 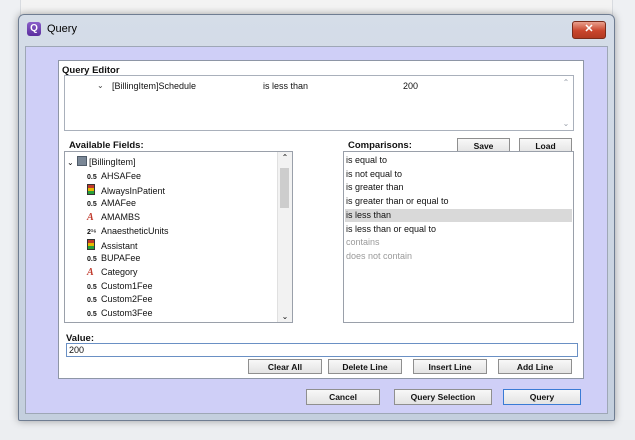 What do you see at coordinates (365, 366) in the screenshot?
I see `delete-line-button: Delete Line` at bounding box center [365, 366].